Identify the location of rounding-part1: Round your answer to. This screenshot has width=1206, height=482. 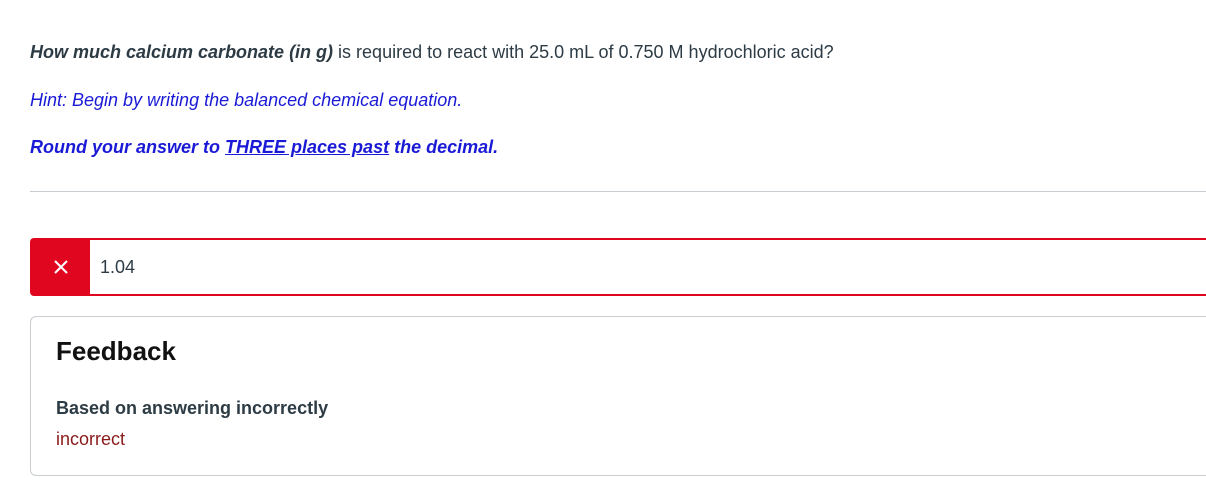
(128, 147).